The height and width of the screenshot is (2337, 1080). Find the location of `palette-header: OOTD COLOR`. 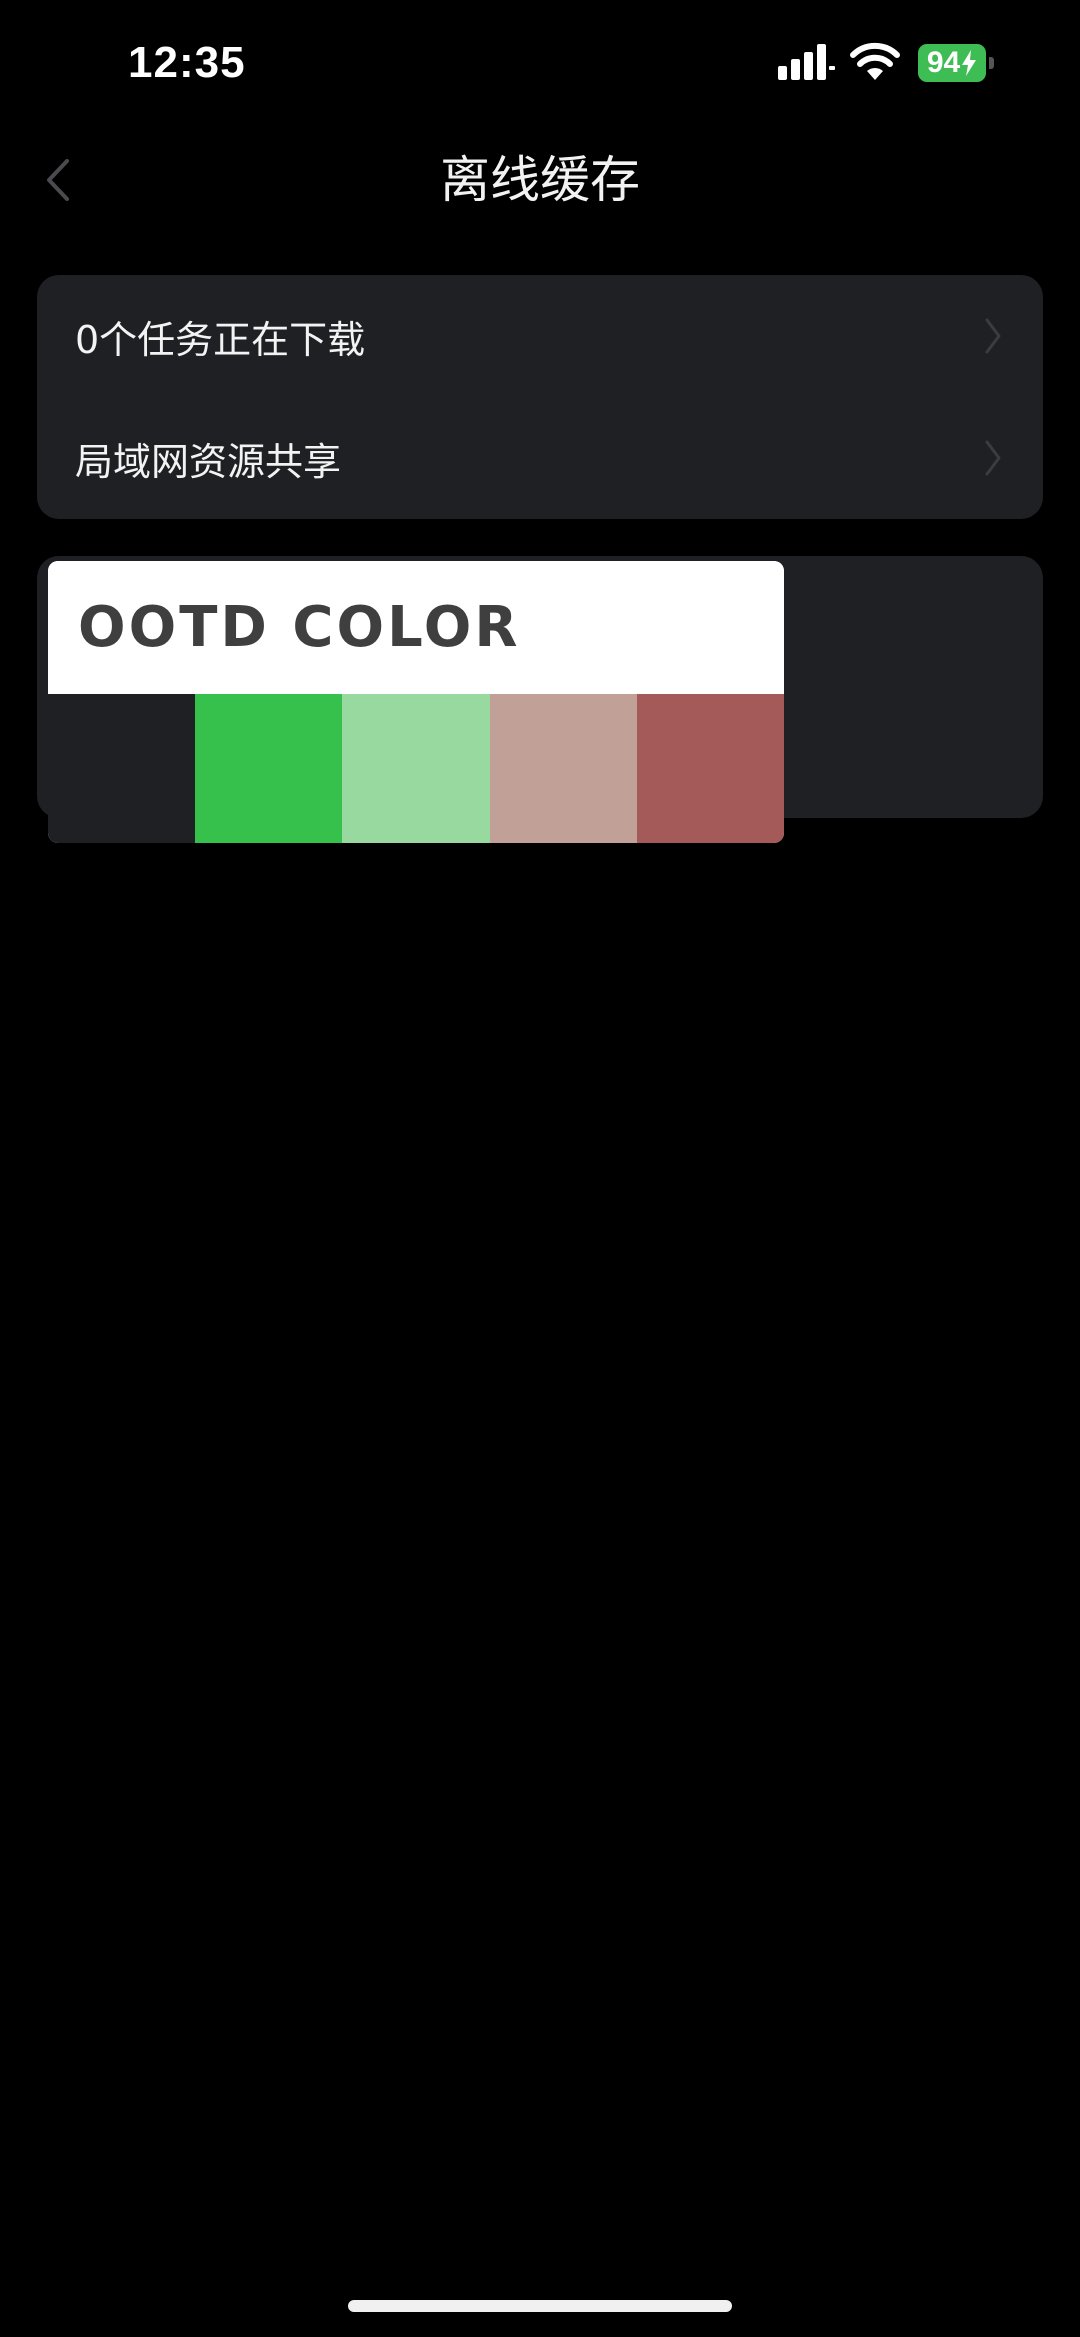

palette-header: OOTD COLOR is located at coordinates (416, 627).